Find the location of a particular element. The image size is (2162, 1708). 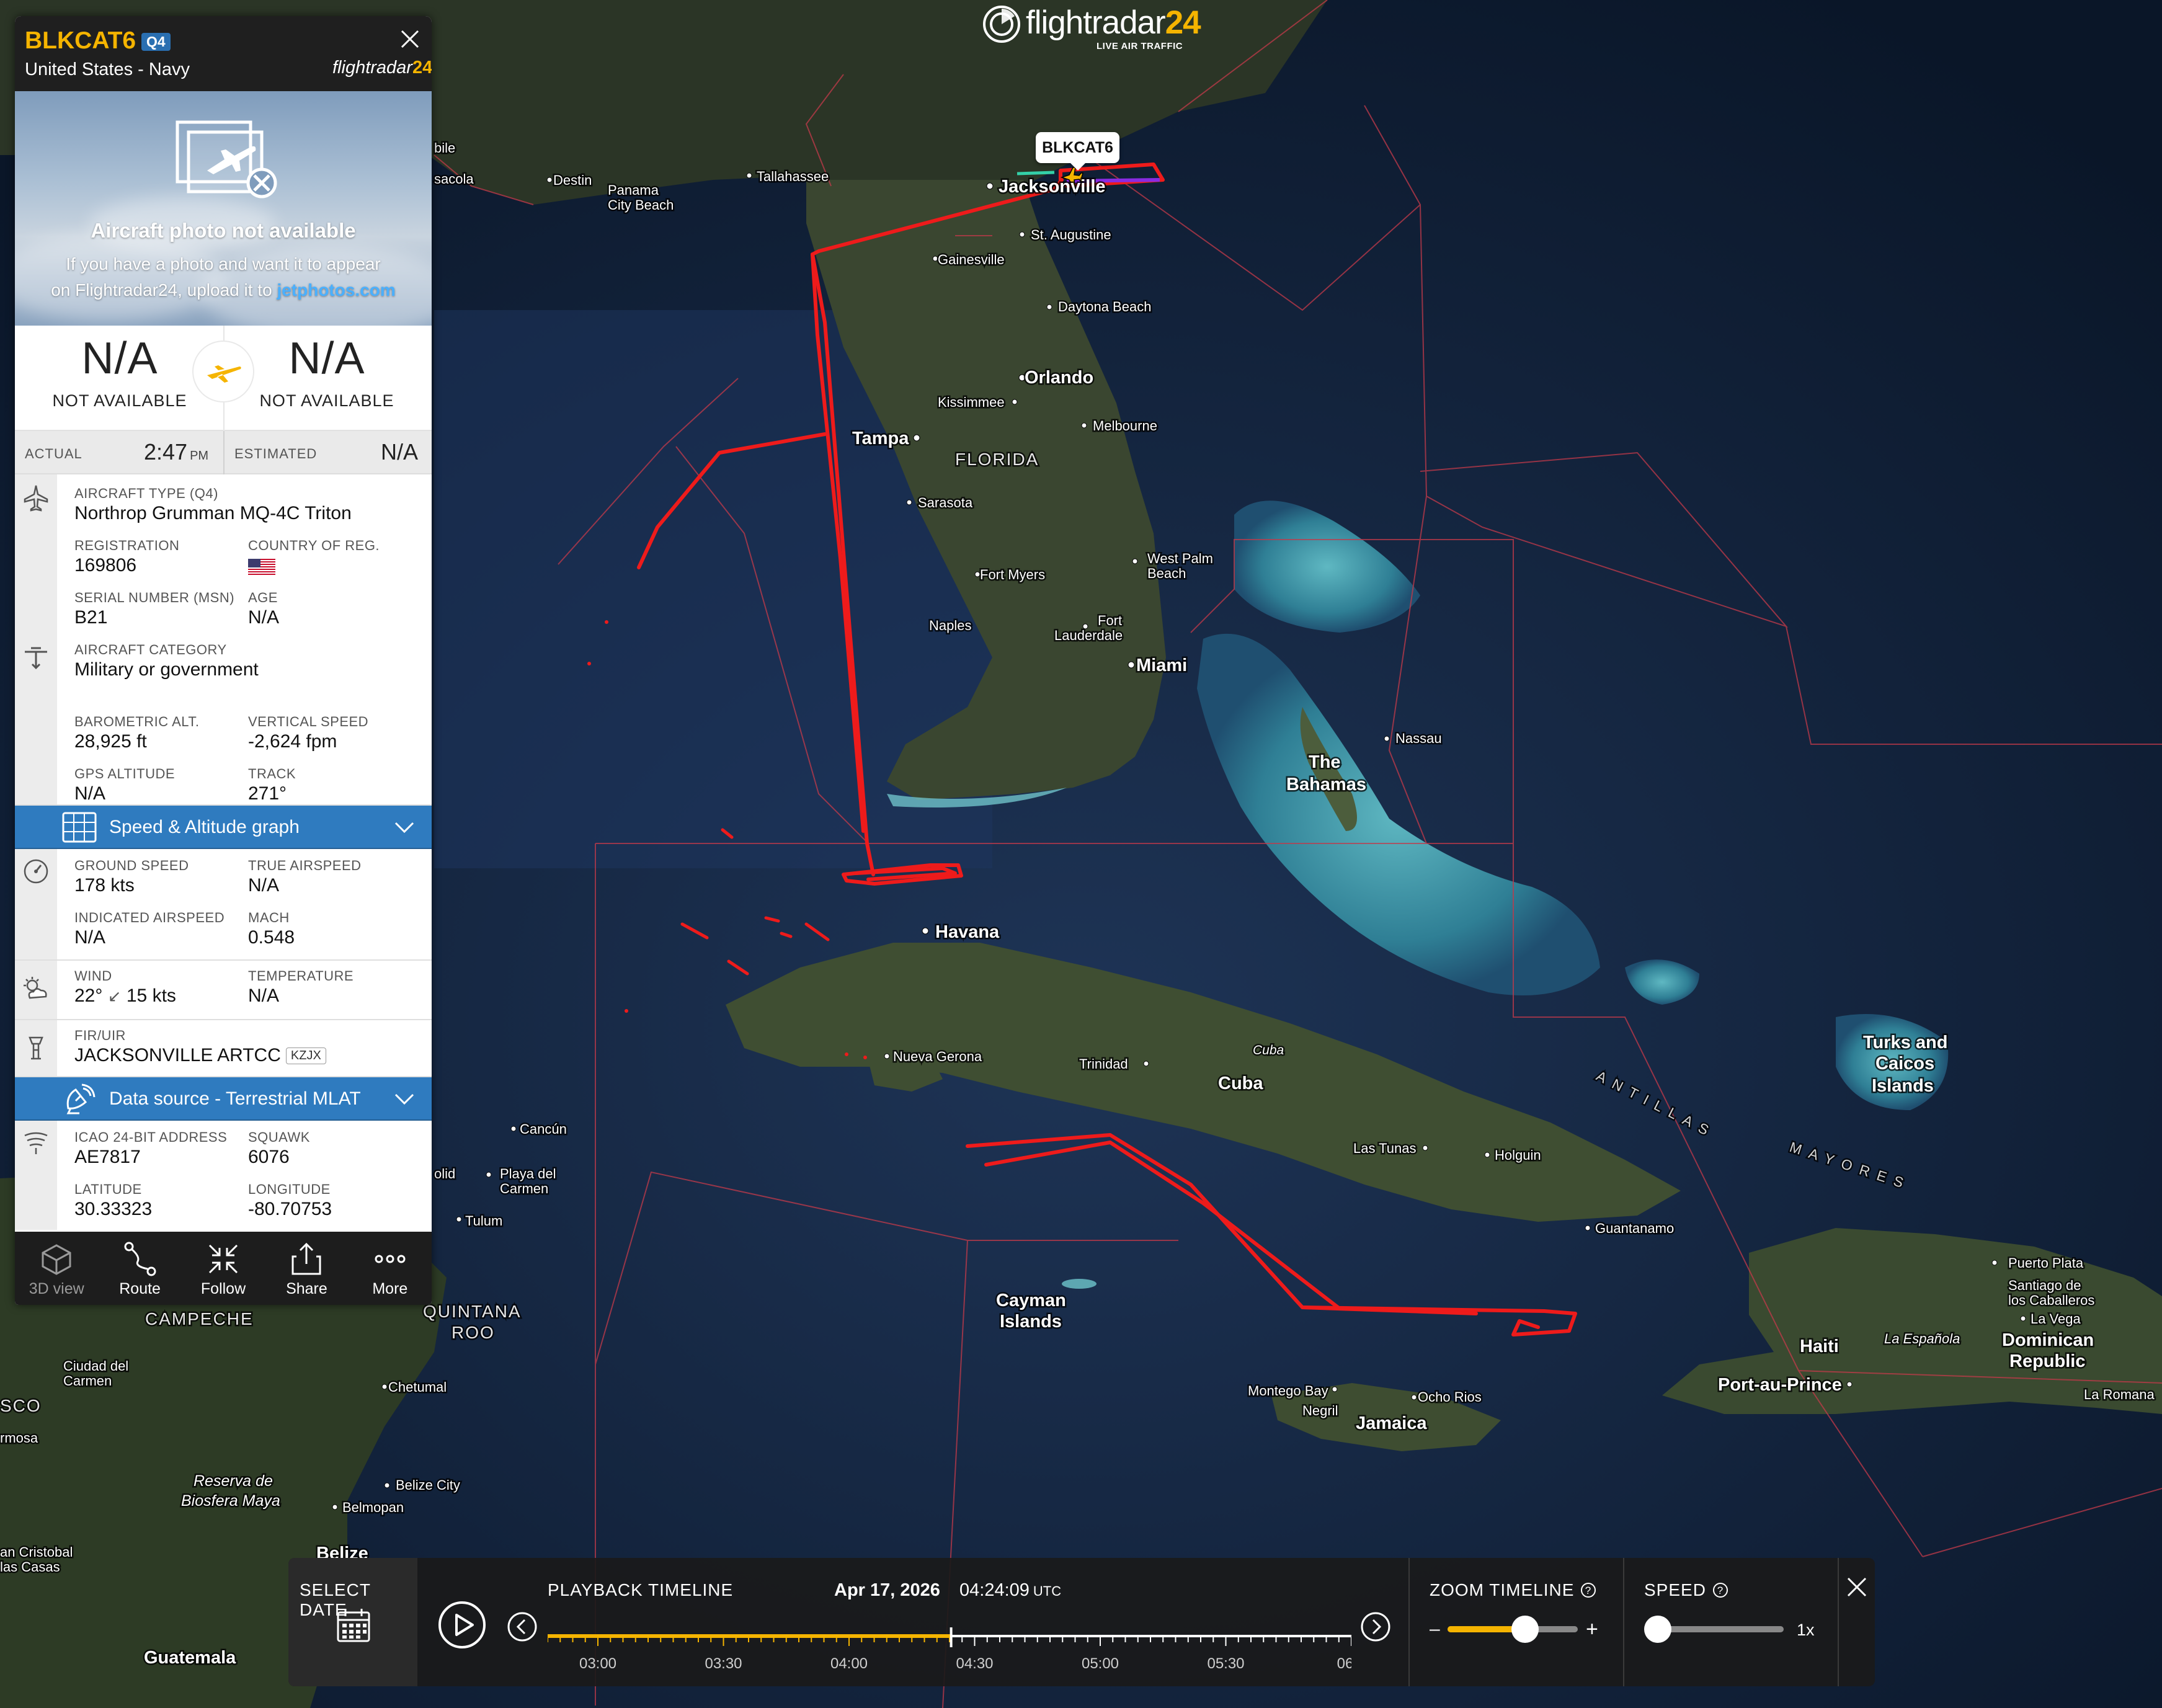

label-cuba-region: Cuba is located at coordinates (1268, 1050).